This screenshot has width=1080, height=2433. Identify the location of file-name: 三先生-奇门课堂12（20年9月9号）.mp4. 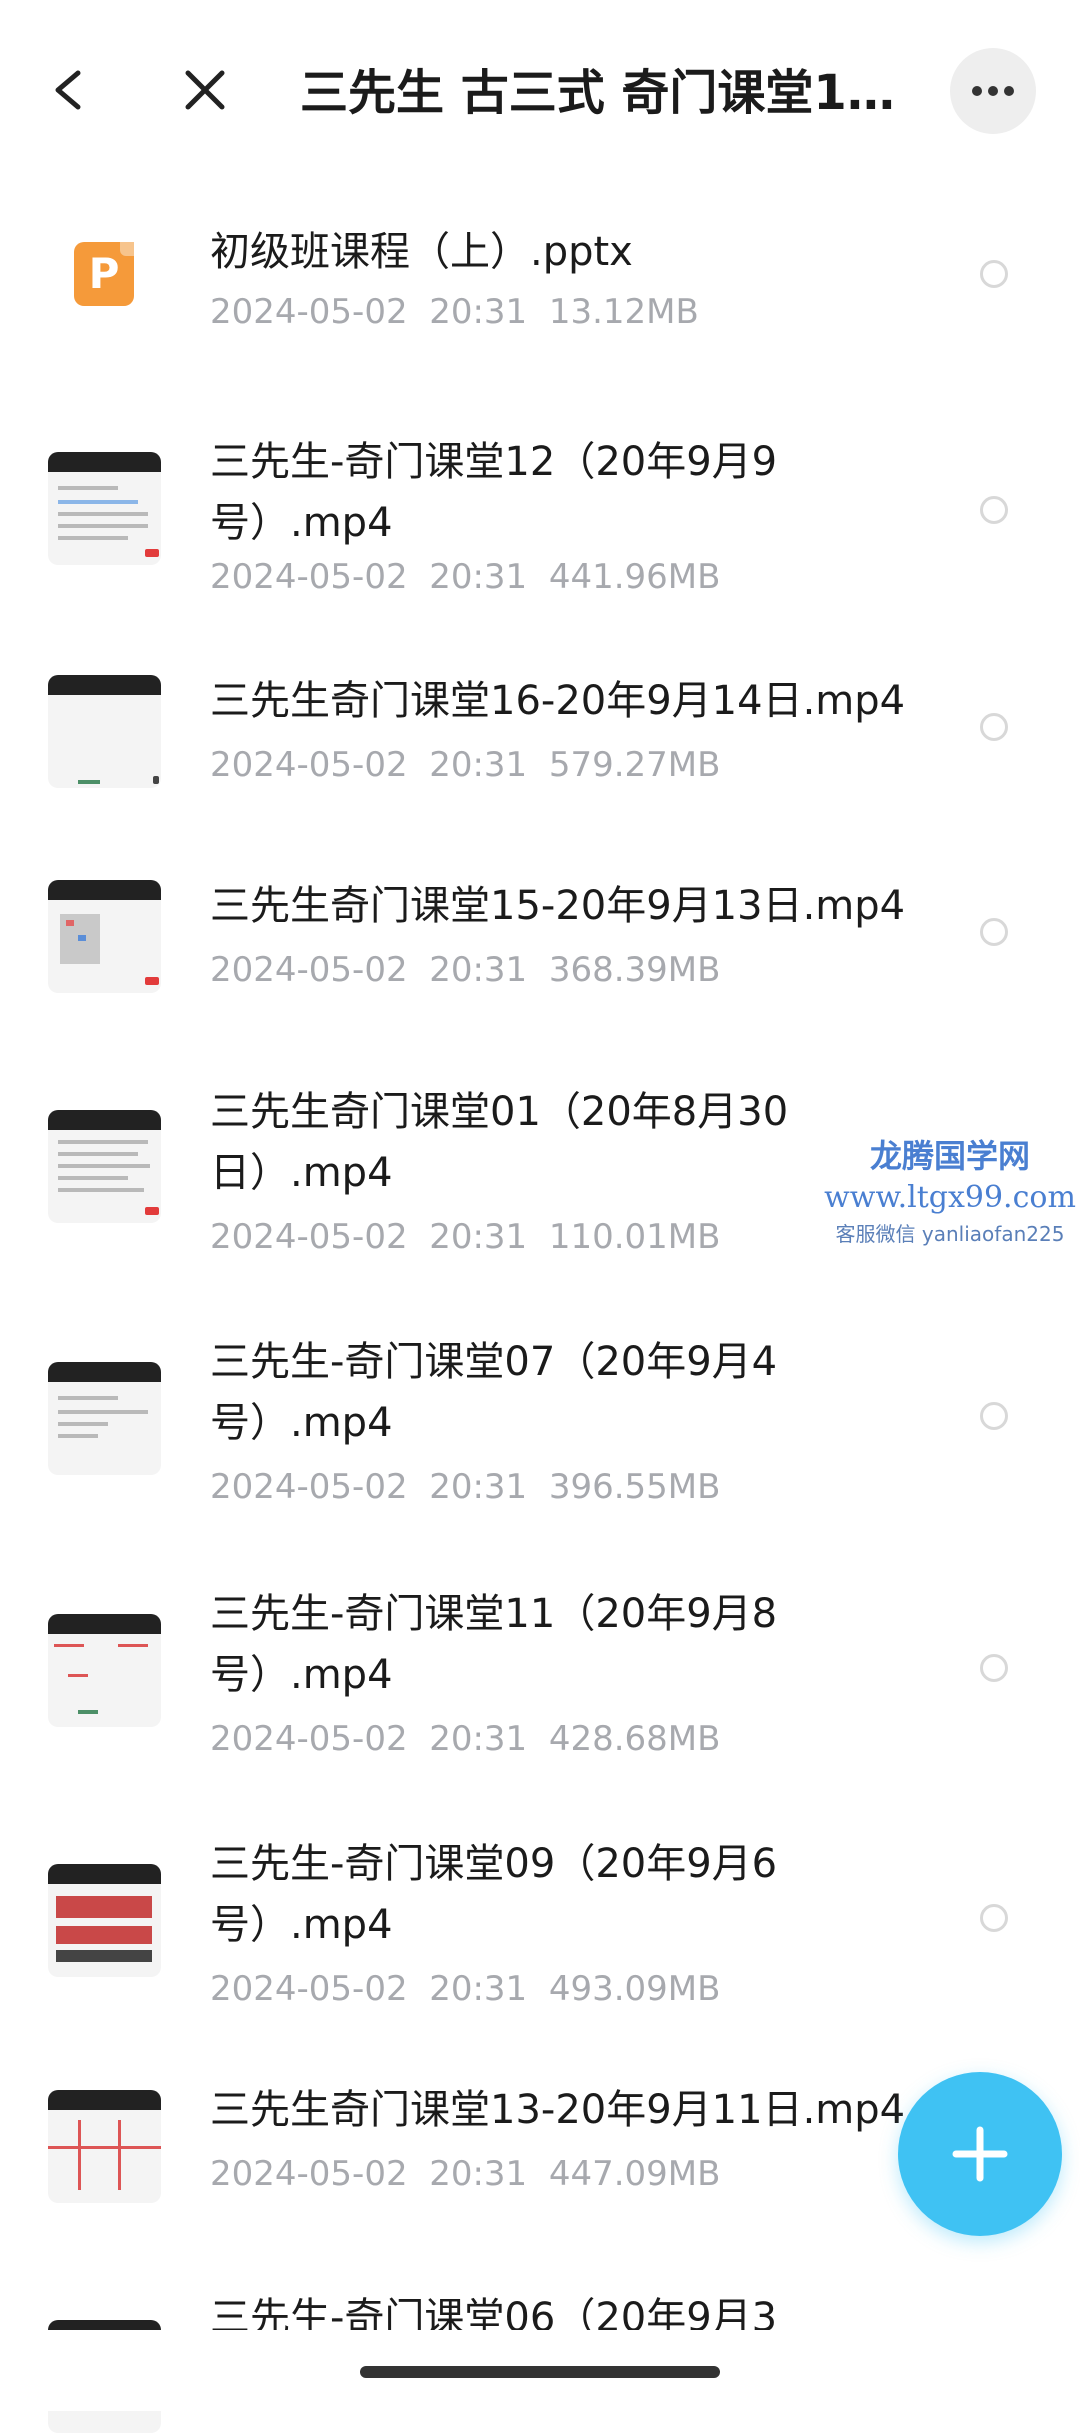
(494, 492).